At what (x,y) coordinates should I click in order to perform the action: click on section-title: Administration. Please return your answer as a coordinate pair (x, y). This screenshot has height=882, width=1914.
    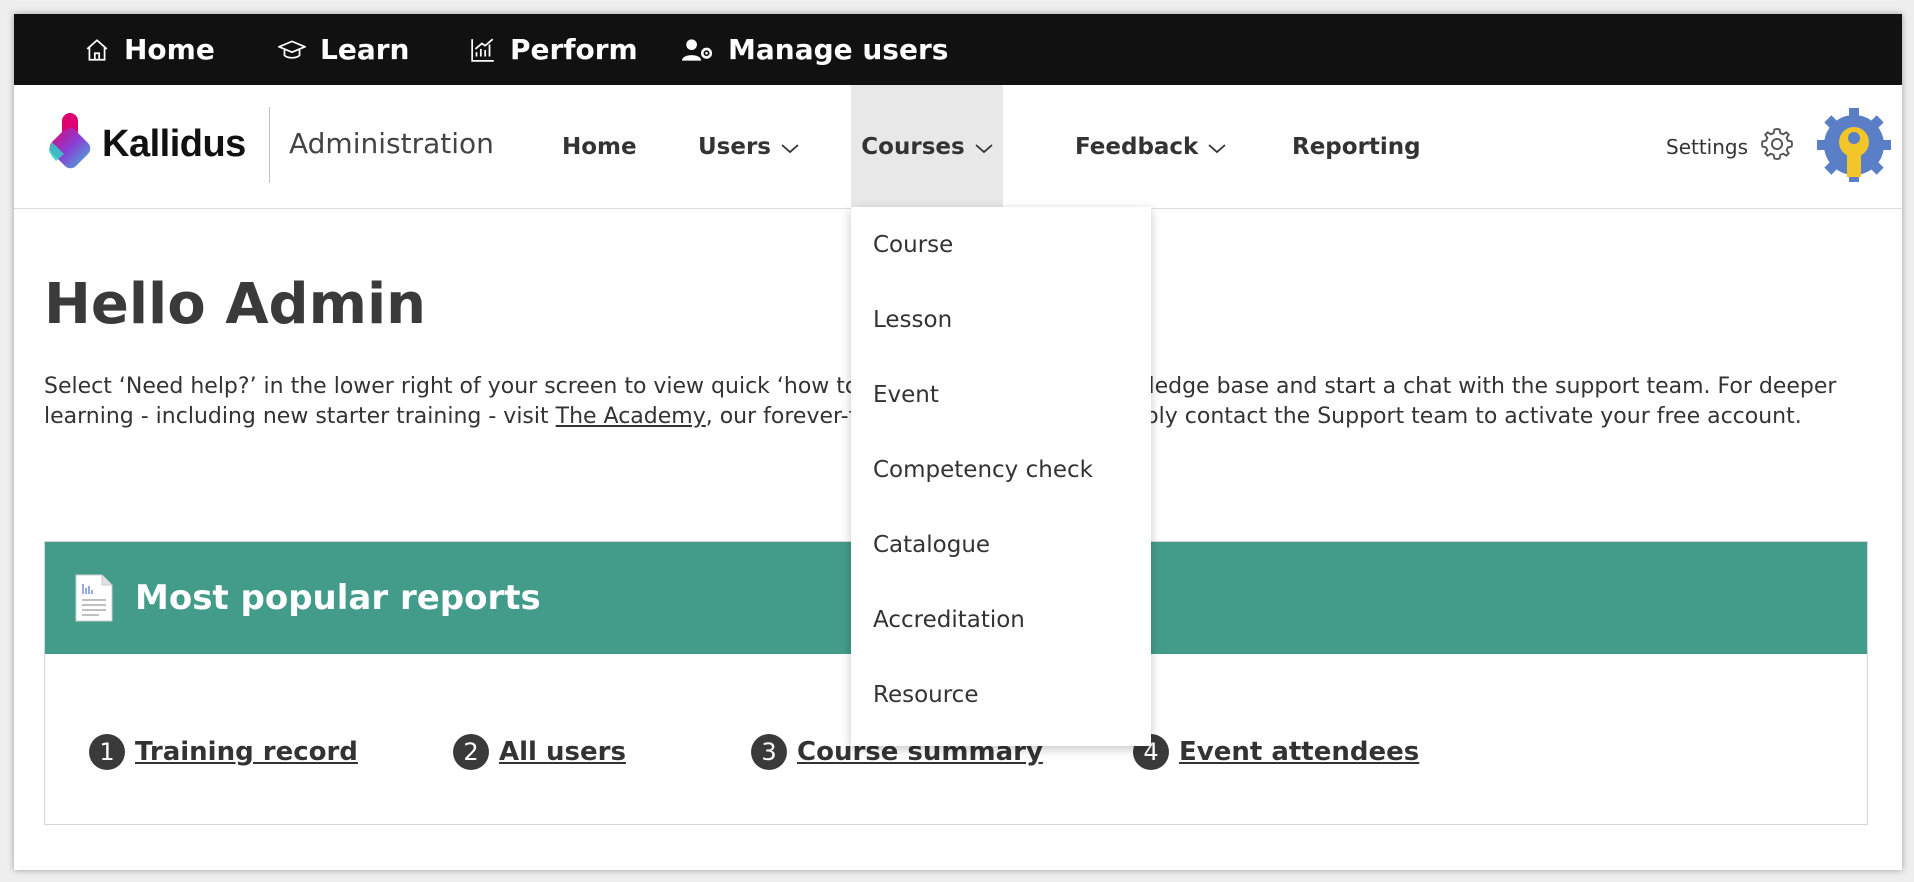
    Looking at the image, I should click on (391, 143).